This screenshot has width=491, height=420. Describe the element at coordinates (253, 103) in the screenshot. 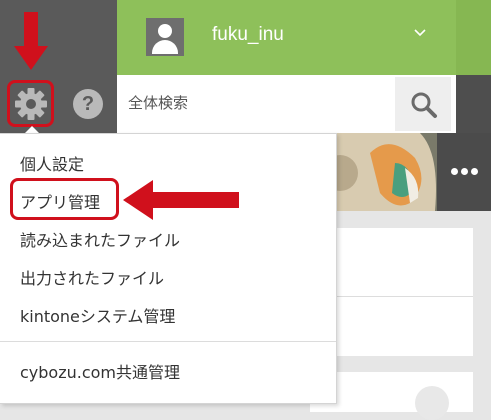

I see `search-input` at that location.